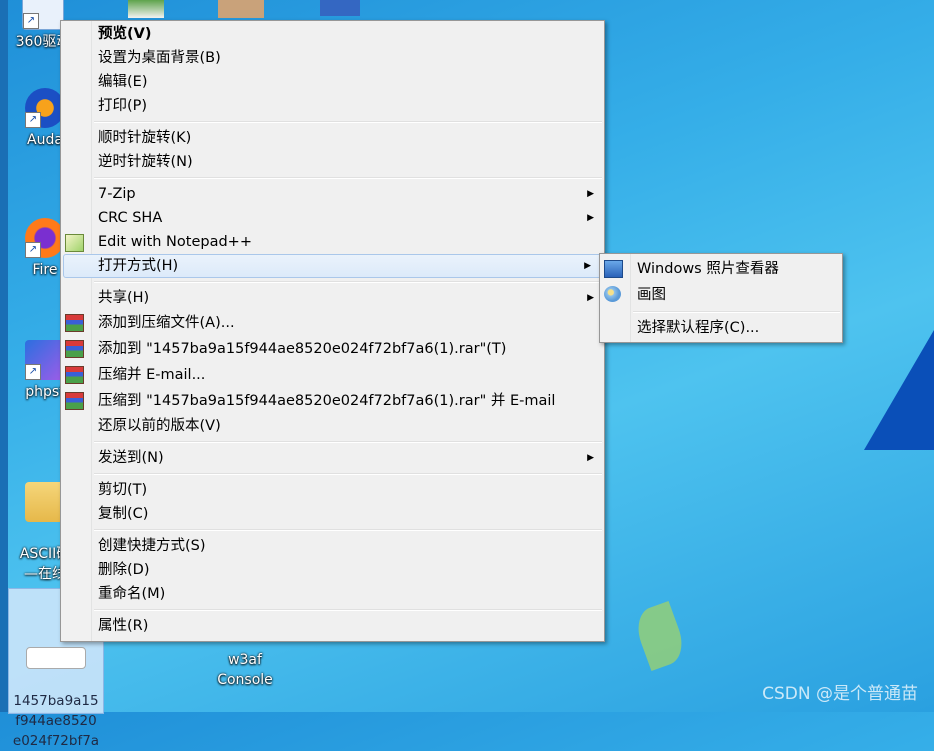 The image size is (934, 751). I want to click on menu-item-set-wallpaper: 设置为桌面背景(B), so click(332, 58).